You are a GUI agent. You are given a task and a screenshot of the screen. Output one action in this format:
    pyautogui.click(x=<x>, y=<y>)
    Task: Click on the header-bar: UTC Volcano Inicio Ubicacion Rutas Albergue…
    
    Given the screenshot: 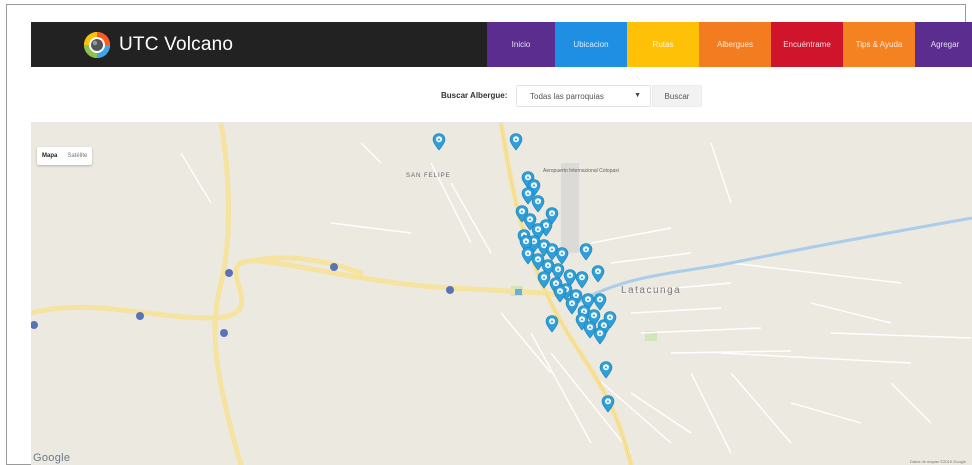 What is the action you would take?
    pyautogui.click(x=501, y=44)
    